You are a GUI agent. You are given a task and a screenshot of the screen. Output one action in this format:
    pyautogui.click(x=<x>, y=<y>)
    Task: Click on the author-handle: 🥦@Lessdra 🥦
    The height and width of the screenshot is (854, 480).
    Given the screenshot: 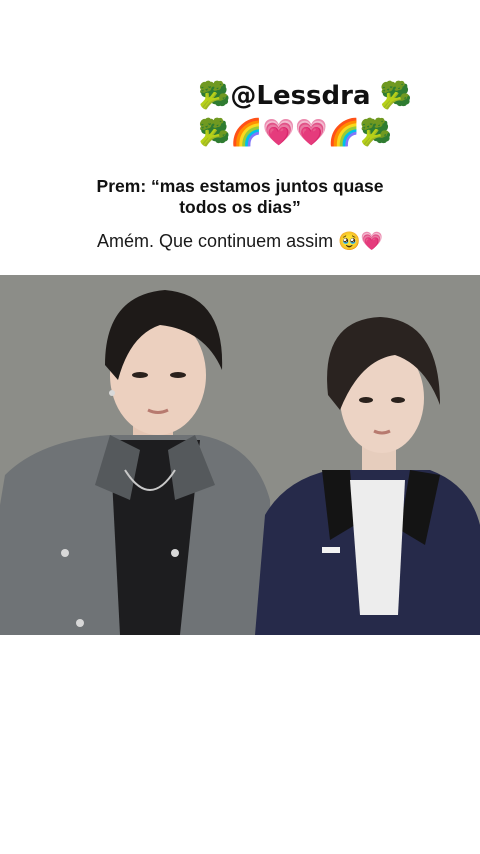 What is the action you would take?
    pyautogui.click(x=305, y=96)
    